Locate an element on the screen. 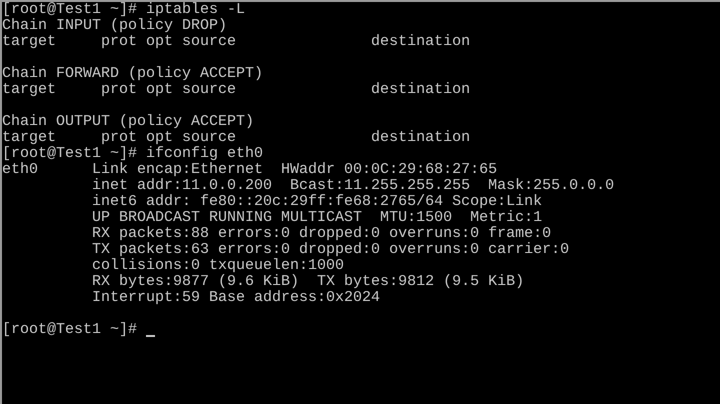 The height and width of the screenshot is (404, 720). terminal-line: Interrupt:59 Base address:0x2024 is located at coordinates (235, 298).